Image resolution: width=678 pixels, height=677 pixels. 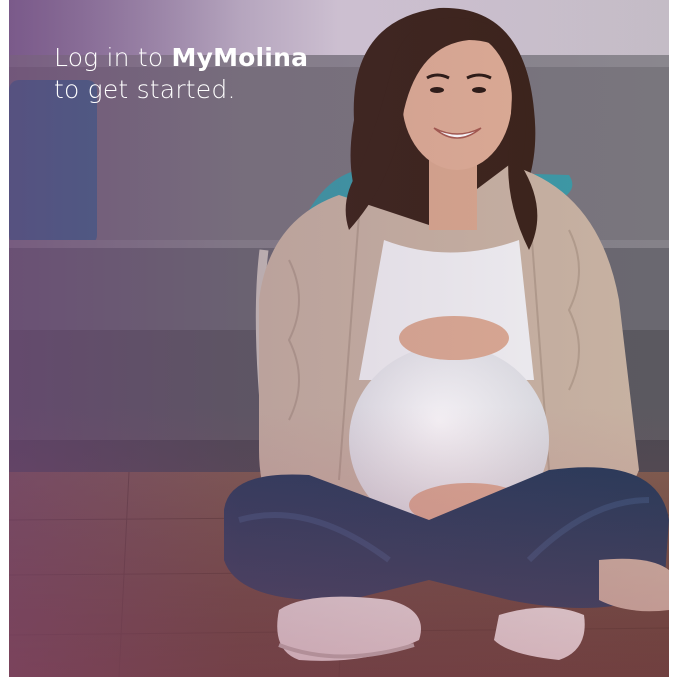 I want to click on brand-name: MyMolina, so click(x=240, y=57).